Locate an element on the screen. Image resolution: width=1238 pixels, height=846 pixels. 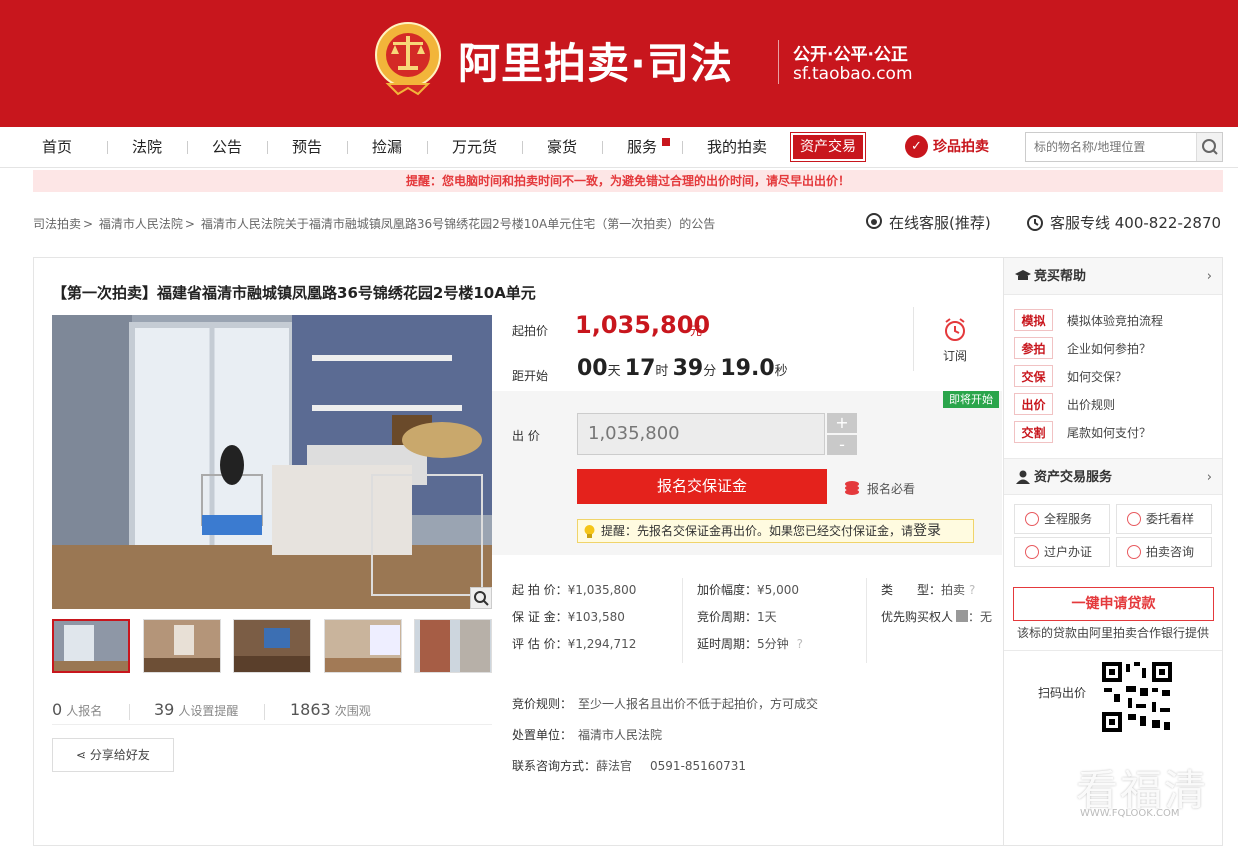
nav-home: 首页 is located at coordinates (57, 147).